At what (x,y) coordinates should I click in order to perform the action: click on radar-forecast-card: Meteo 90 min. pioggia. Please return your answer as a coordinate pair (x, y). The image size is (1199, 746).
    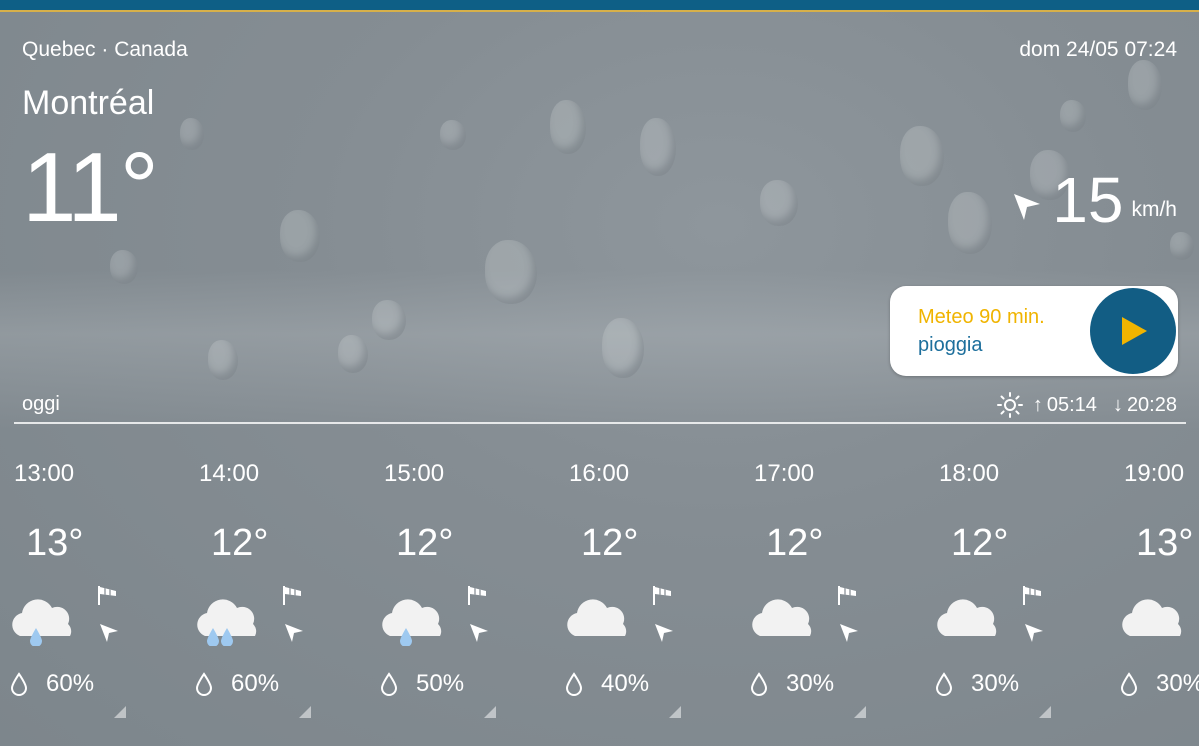
    Looking at the image, I should click on (1034, 331).